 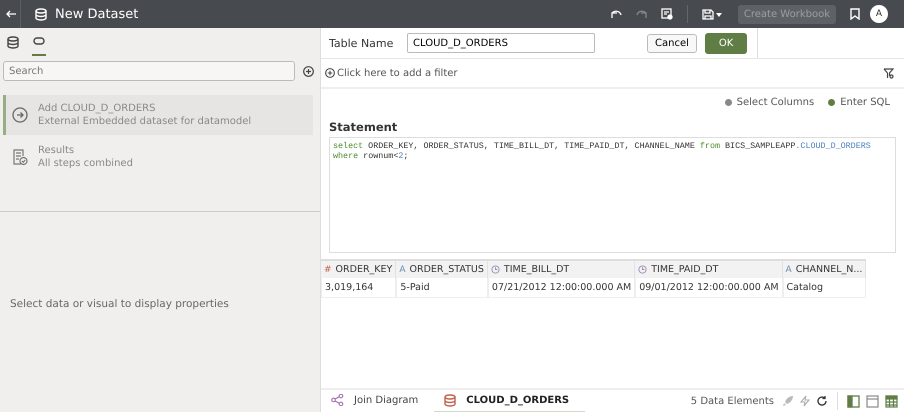 I want to click on document-check-icon, so click(x=20, y=157).